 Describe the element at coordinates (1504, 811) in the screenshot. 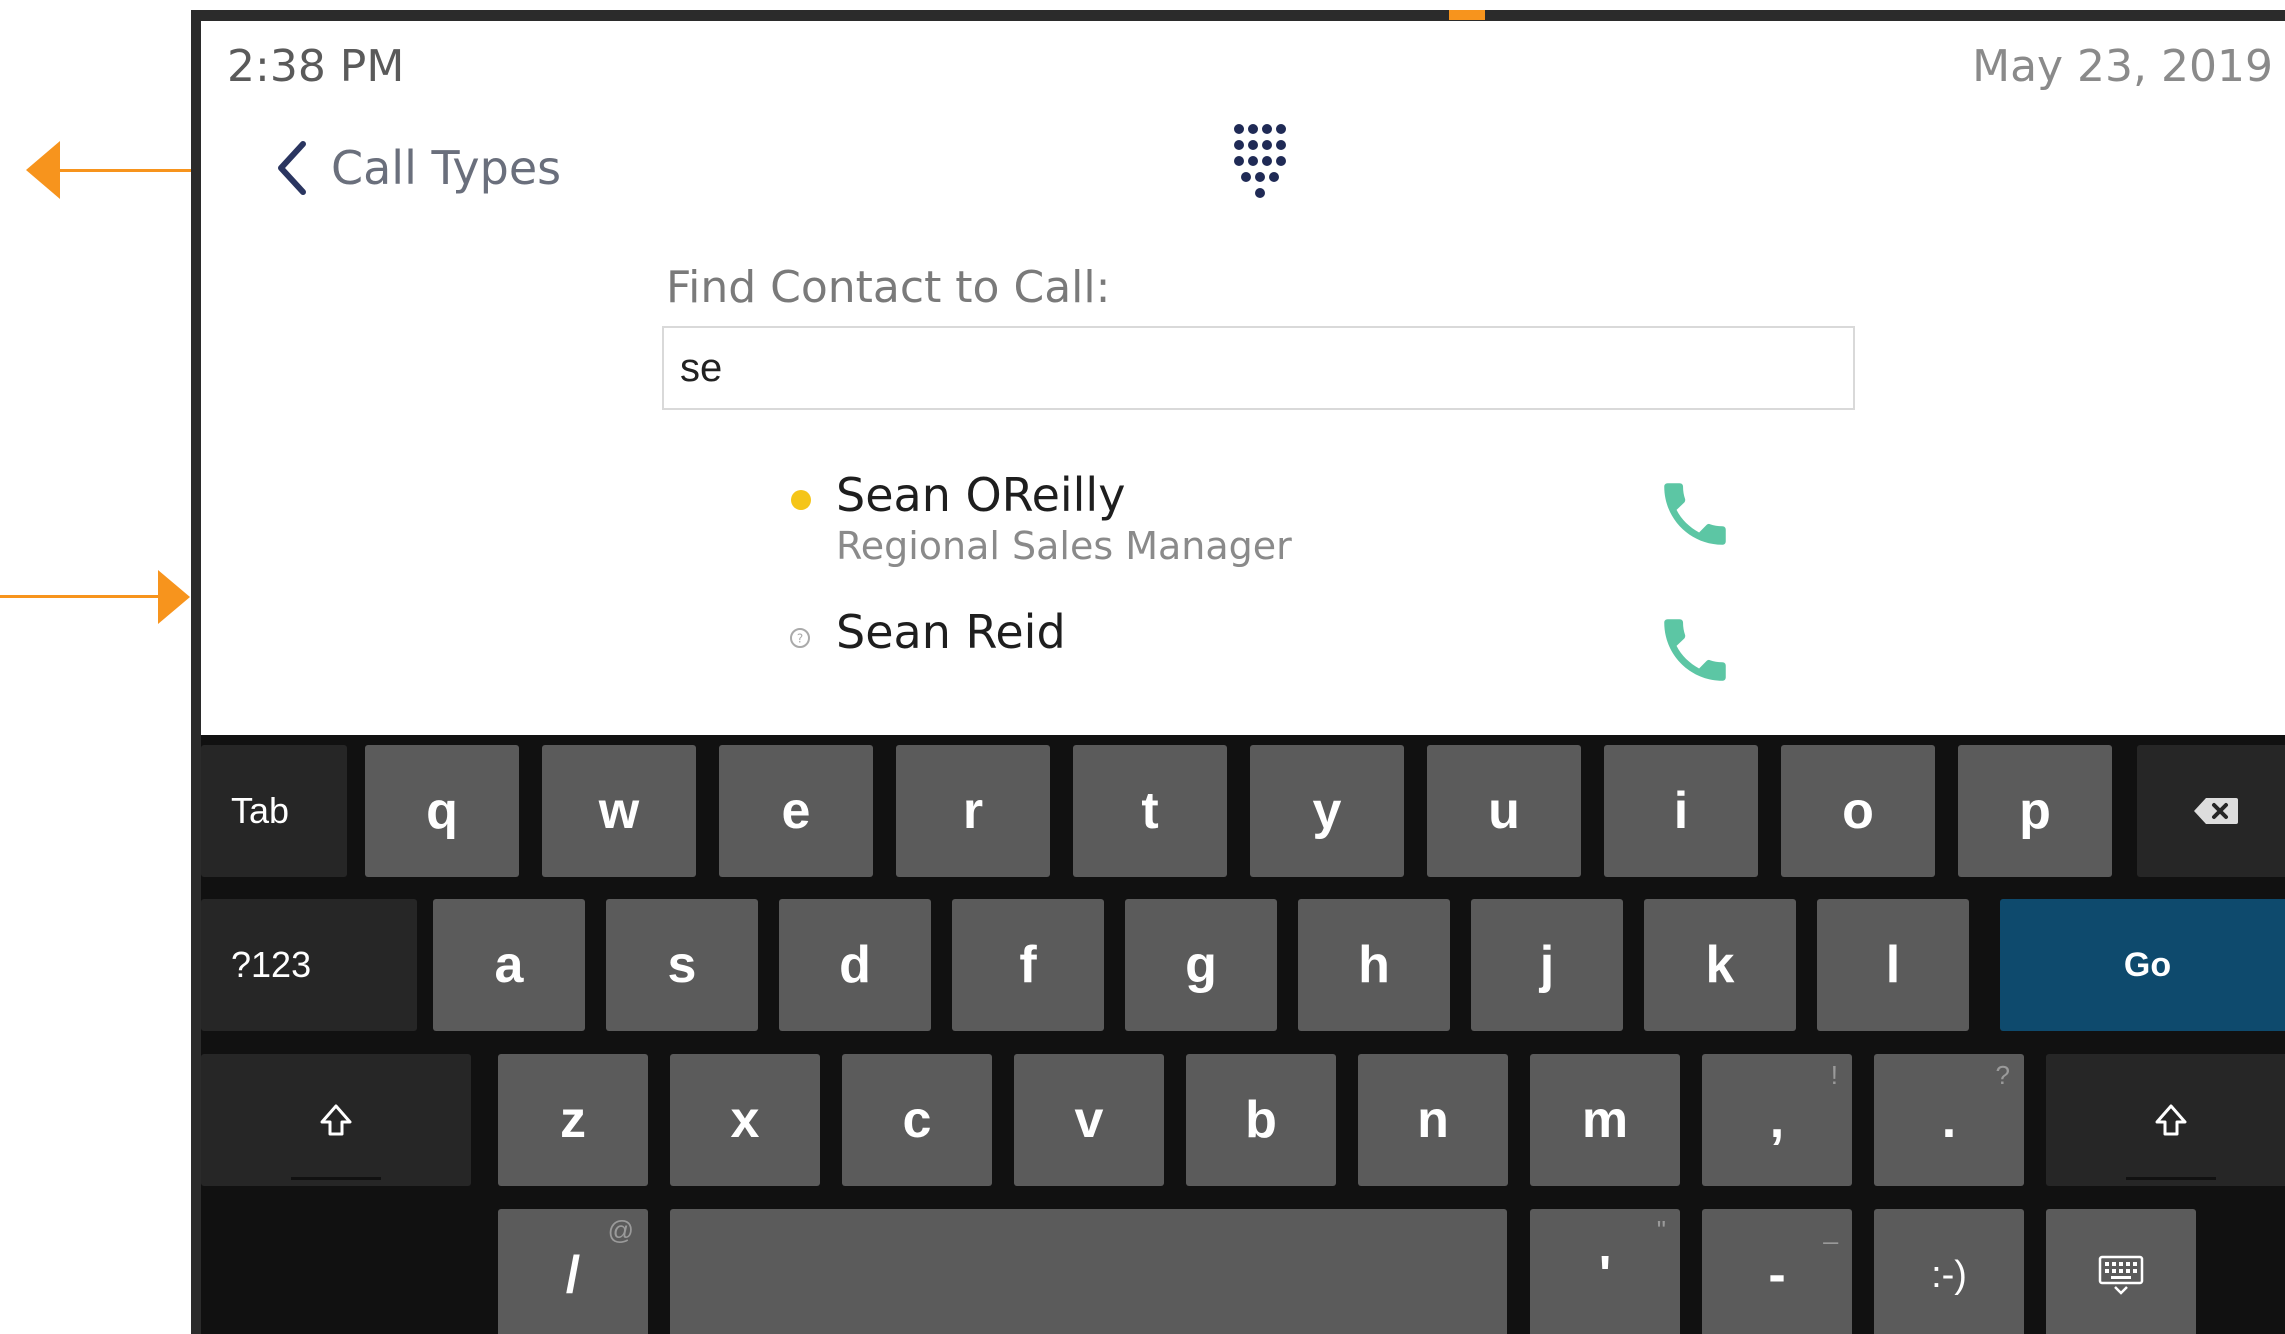

I see `key-u: u` at that location.